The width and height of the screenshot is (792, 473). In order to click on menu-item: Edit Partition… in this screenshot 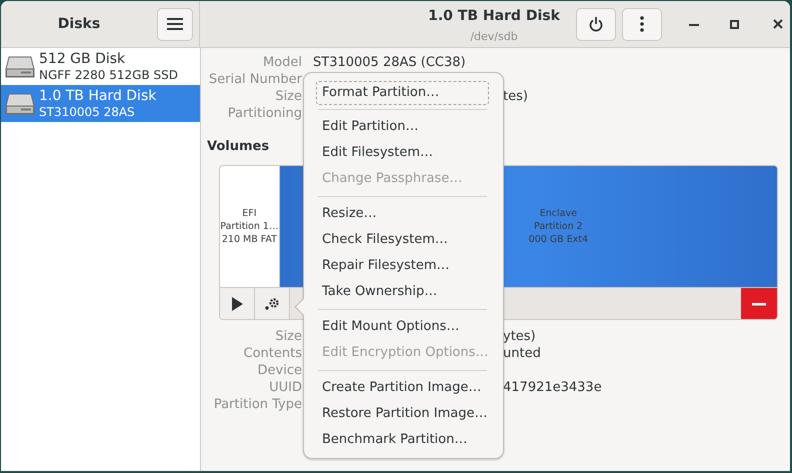, I will do `click(402, 127)`.